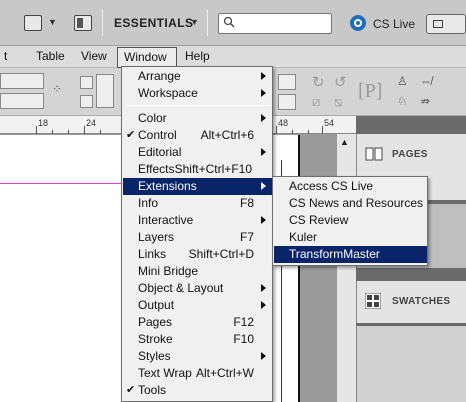  What do you see at coordinates (156, 305) in the screenshot?
I see `menu-item-label: Output` at bounding box center [156, 305].